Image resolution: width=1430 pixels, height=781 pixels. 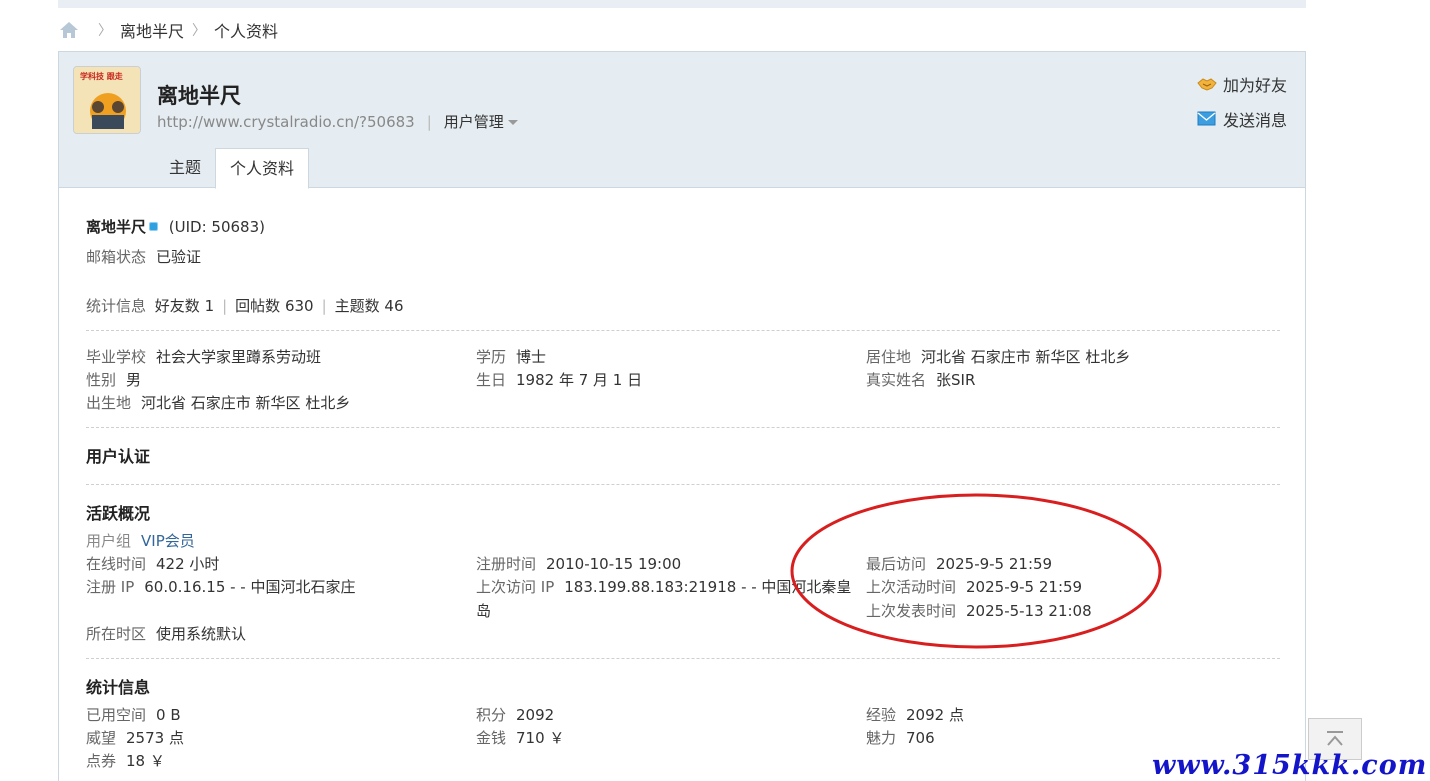 I want to click on profile-name-text: 离地半尺, so click(x=116, y=227).